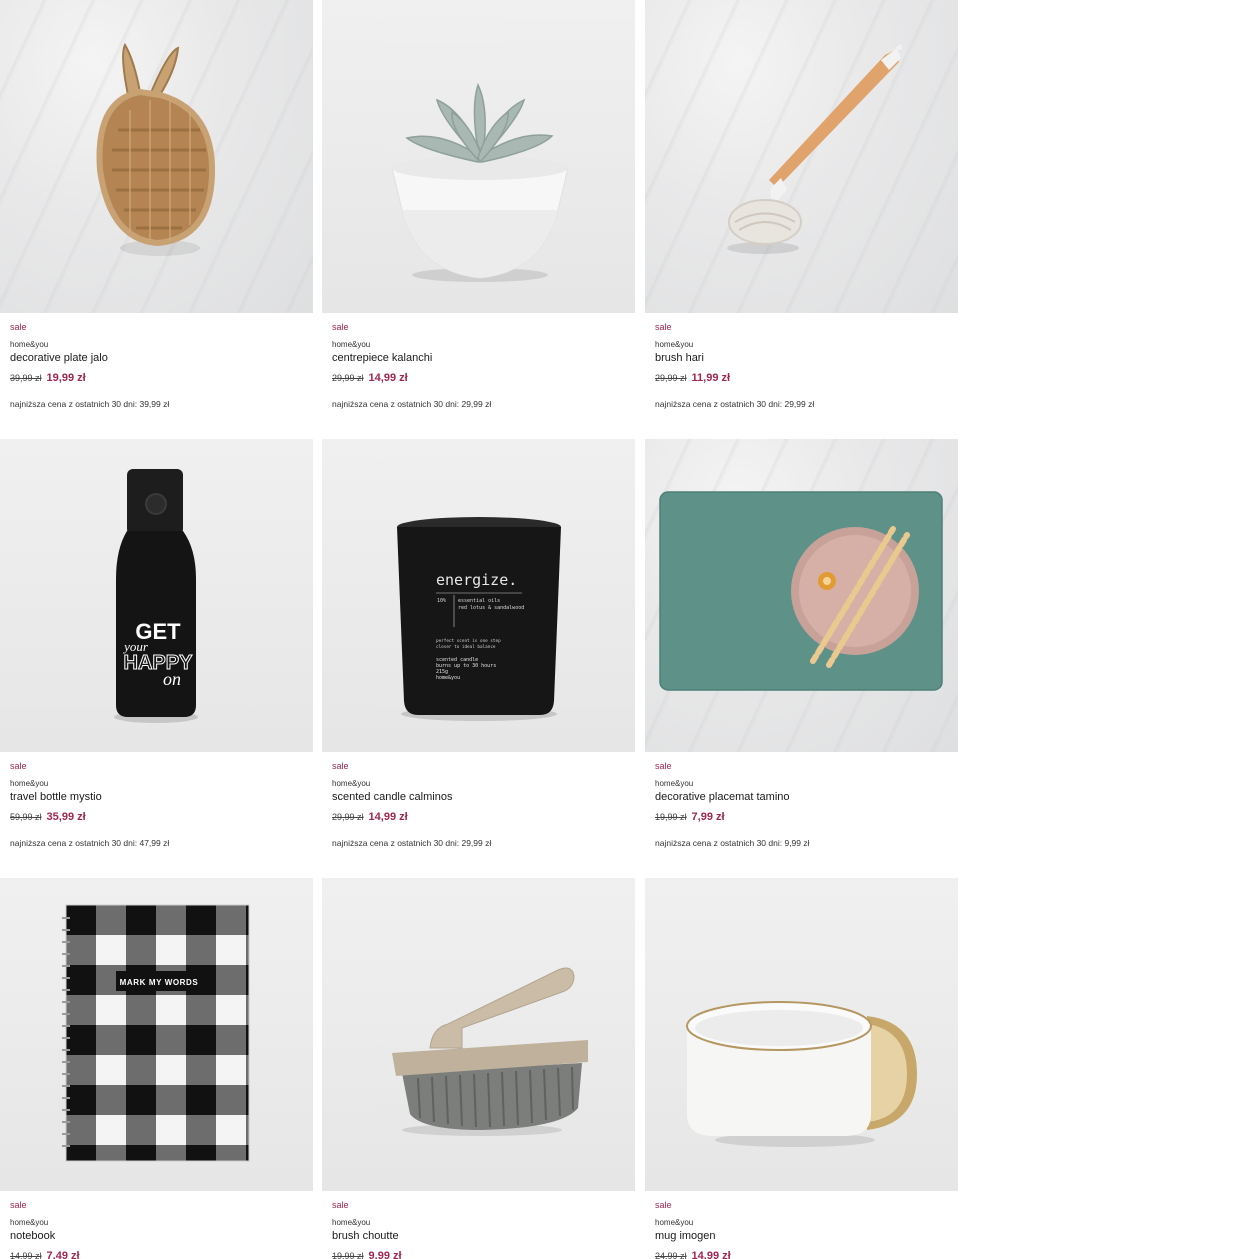 This screenshot has width=1250, height=1259. I want to click on old-price: 39,99 zł, so click(26, 378).